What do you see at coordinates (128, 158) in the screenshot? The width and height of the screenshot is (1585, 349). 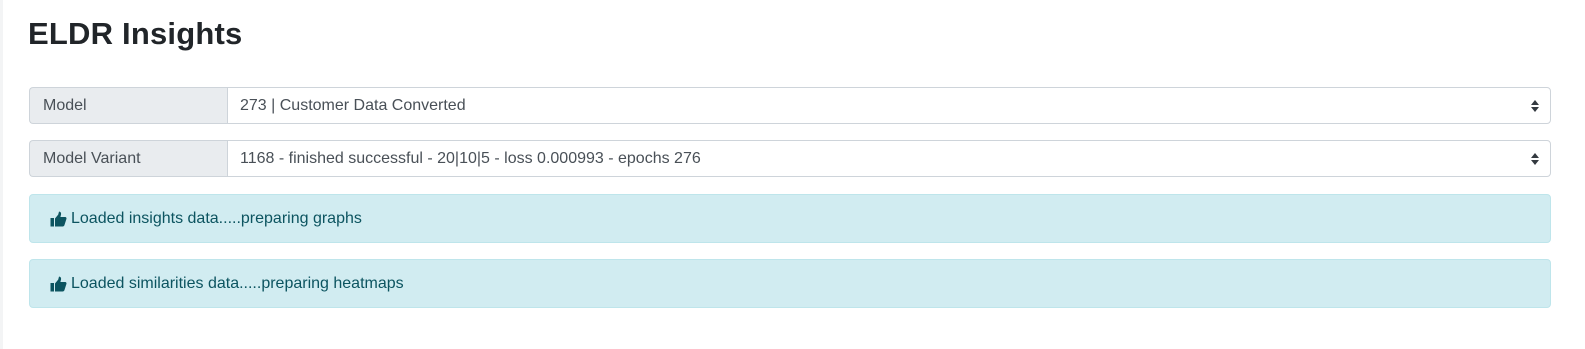 I see `variant-label: Model Variant` at bounding box center [128, 158].